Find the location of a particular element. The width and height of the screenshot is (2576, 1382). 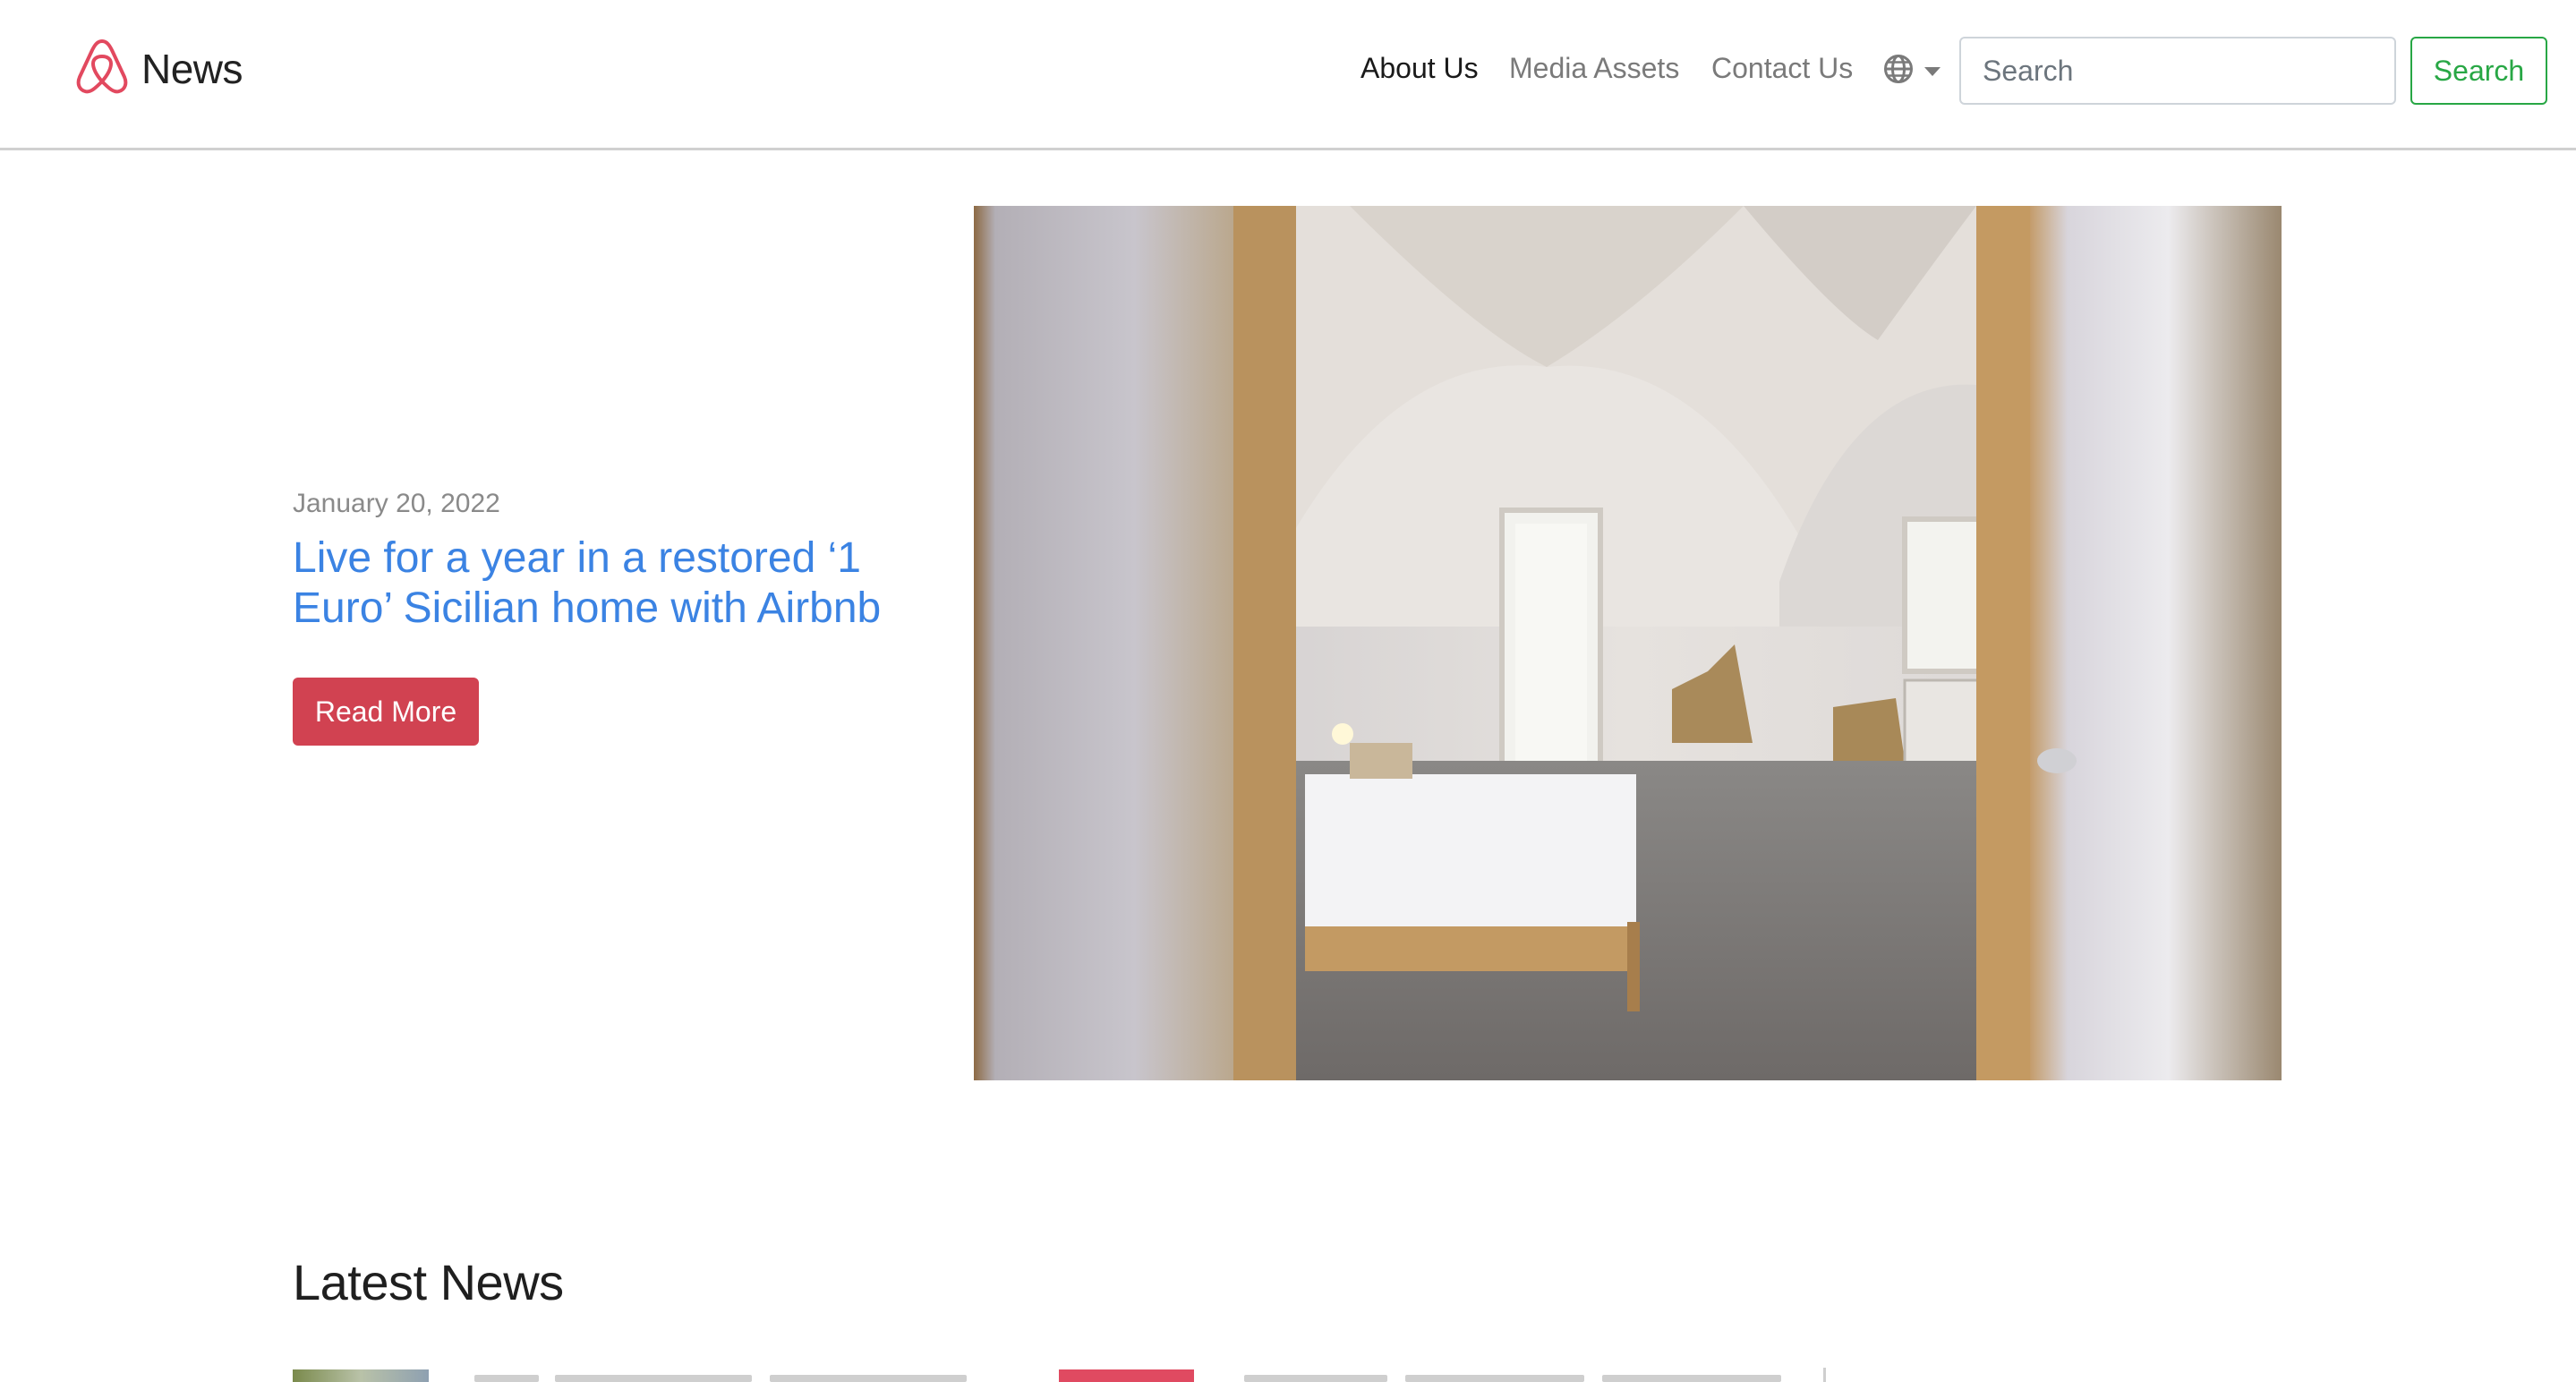

nav-link-about-us: About Us is located at coordinates (1420, 68).